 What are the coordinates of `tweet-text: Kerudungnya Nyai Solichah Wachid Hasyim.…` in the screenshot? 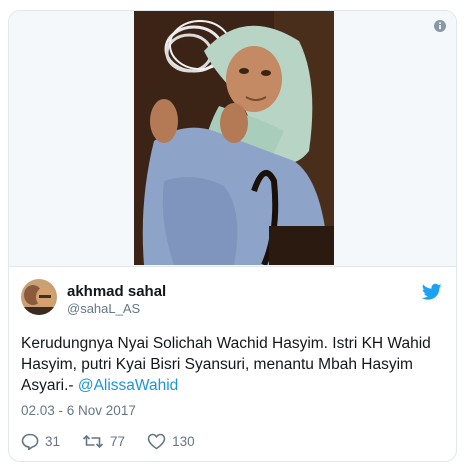 It's located at (233, 364).